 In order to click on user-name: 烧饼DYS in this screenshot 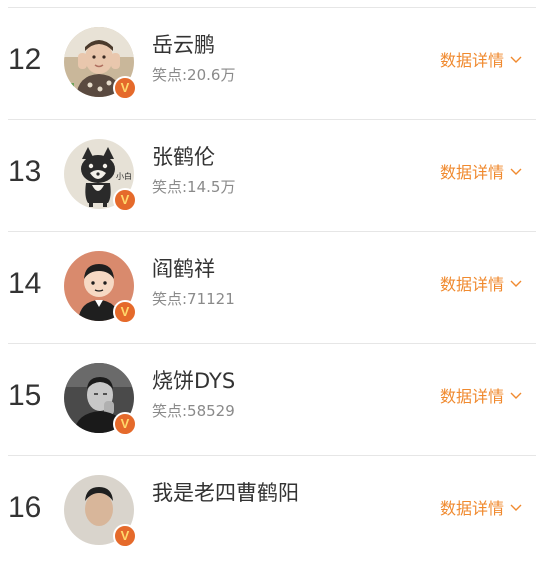, I will do `click(193, 380)`.